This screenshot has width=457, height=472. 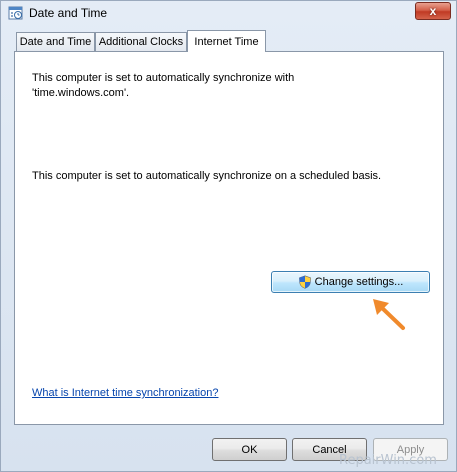 I want to click on tab-label: Internet Time, so click(x=226, y=41).